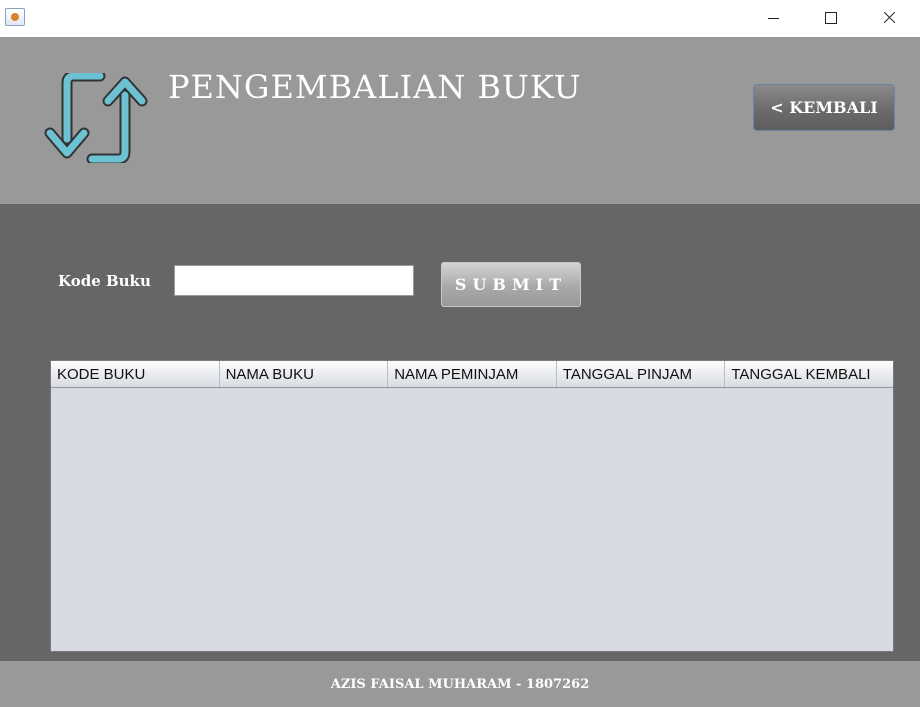 Image resolution: width=920 pixels, height=707 pixels. I want to click on col-header-tanggal-pinjam: TANGGAL PINJAM, so click(641, 374).